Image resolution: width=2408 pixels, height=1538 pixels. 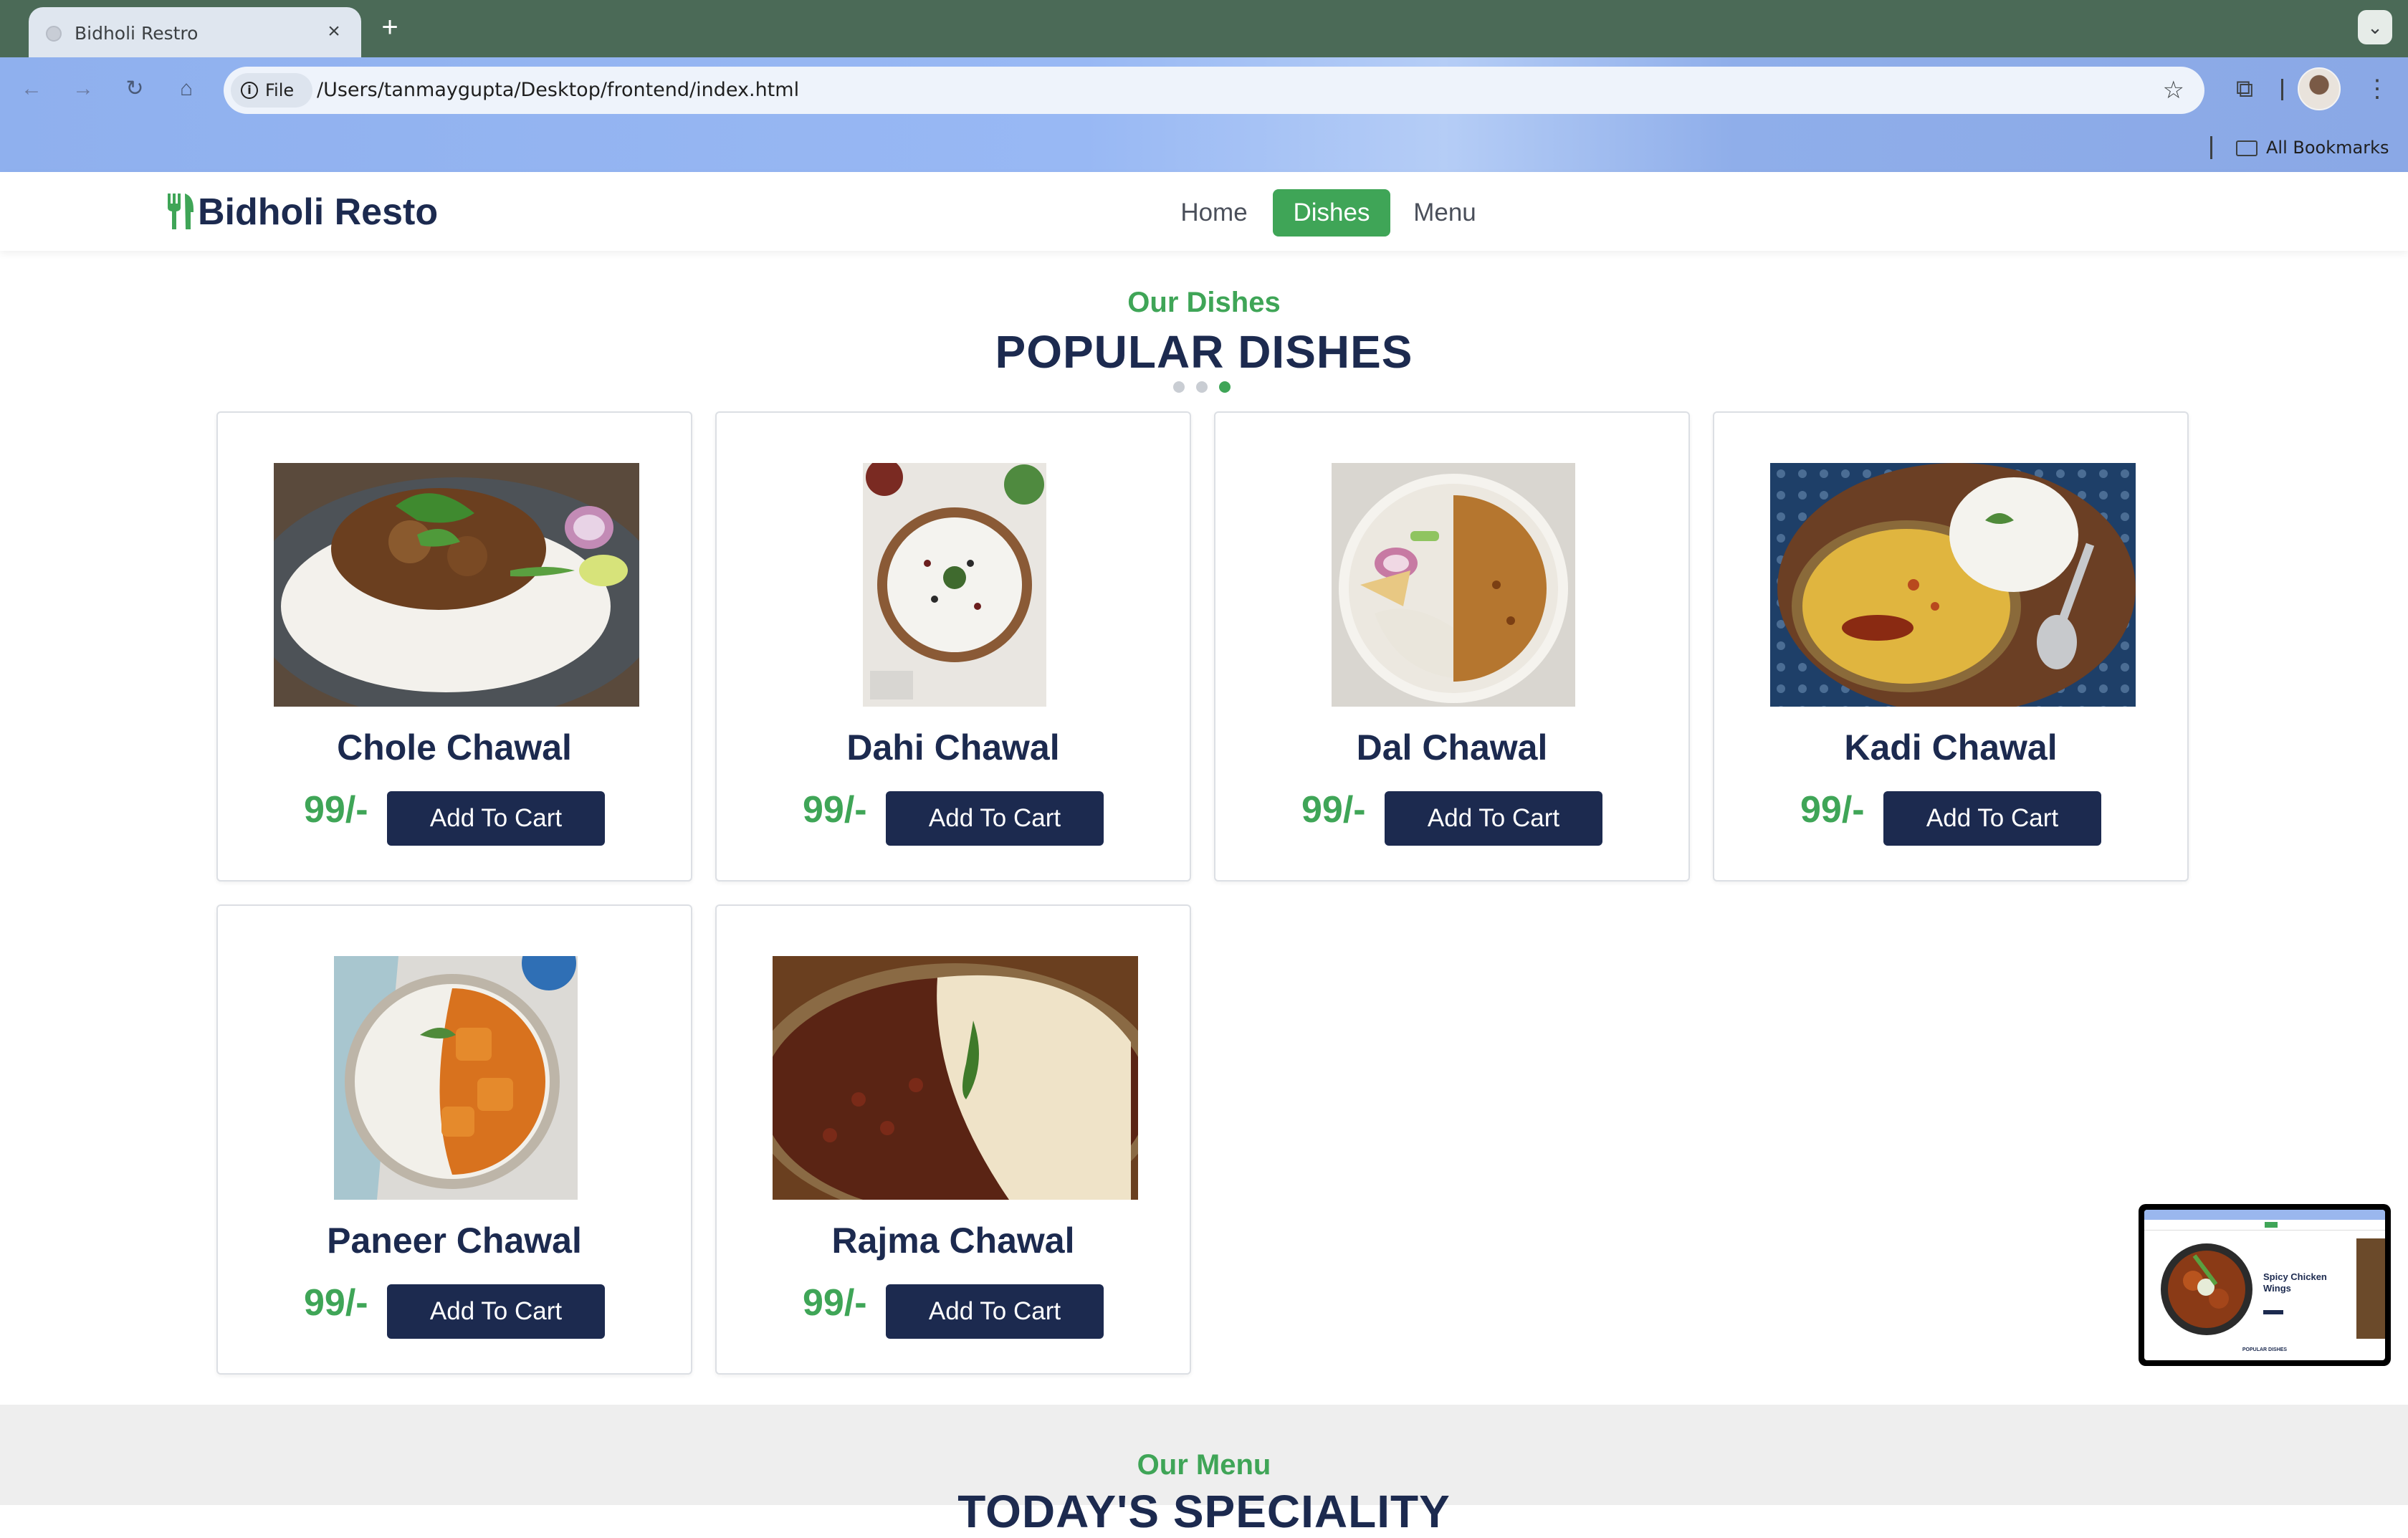 What do you see at coordinates (390, 28) in the screenshot?
I see `new-tab-button: +` at bounding box center [390, 28].